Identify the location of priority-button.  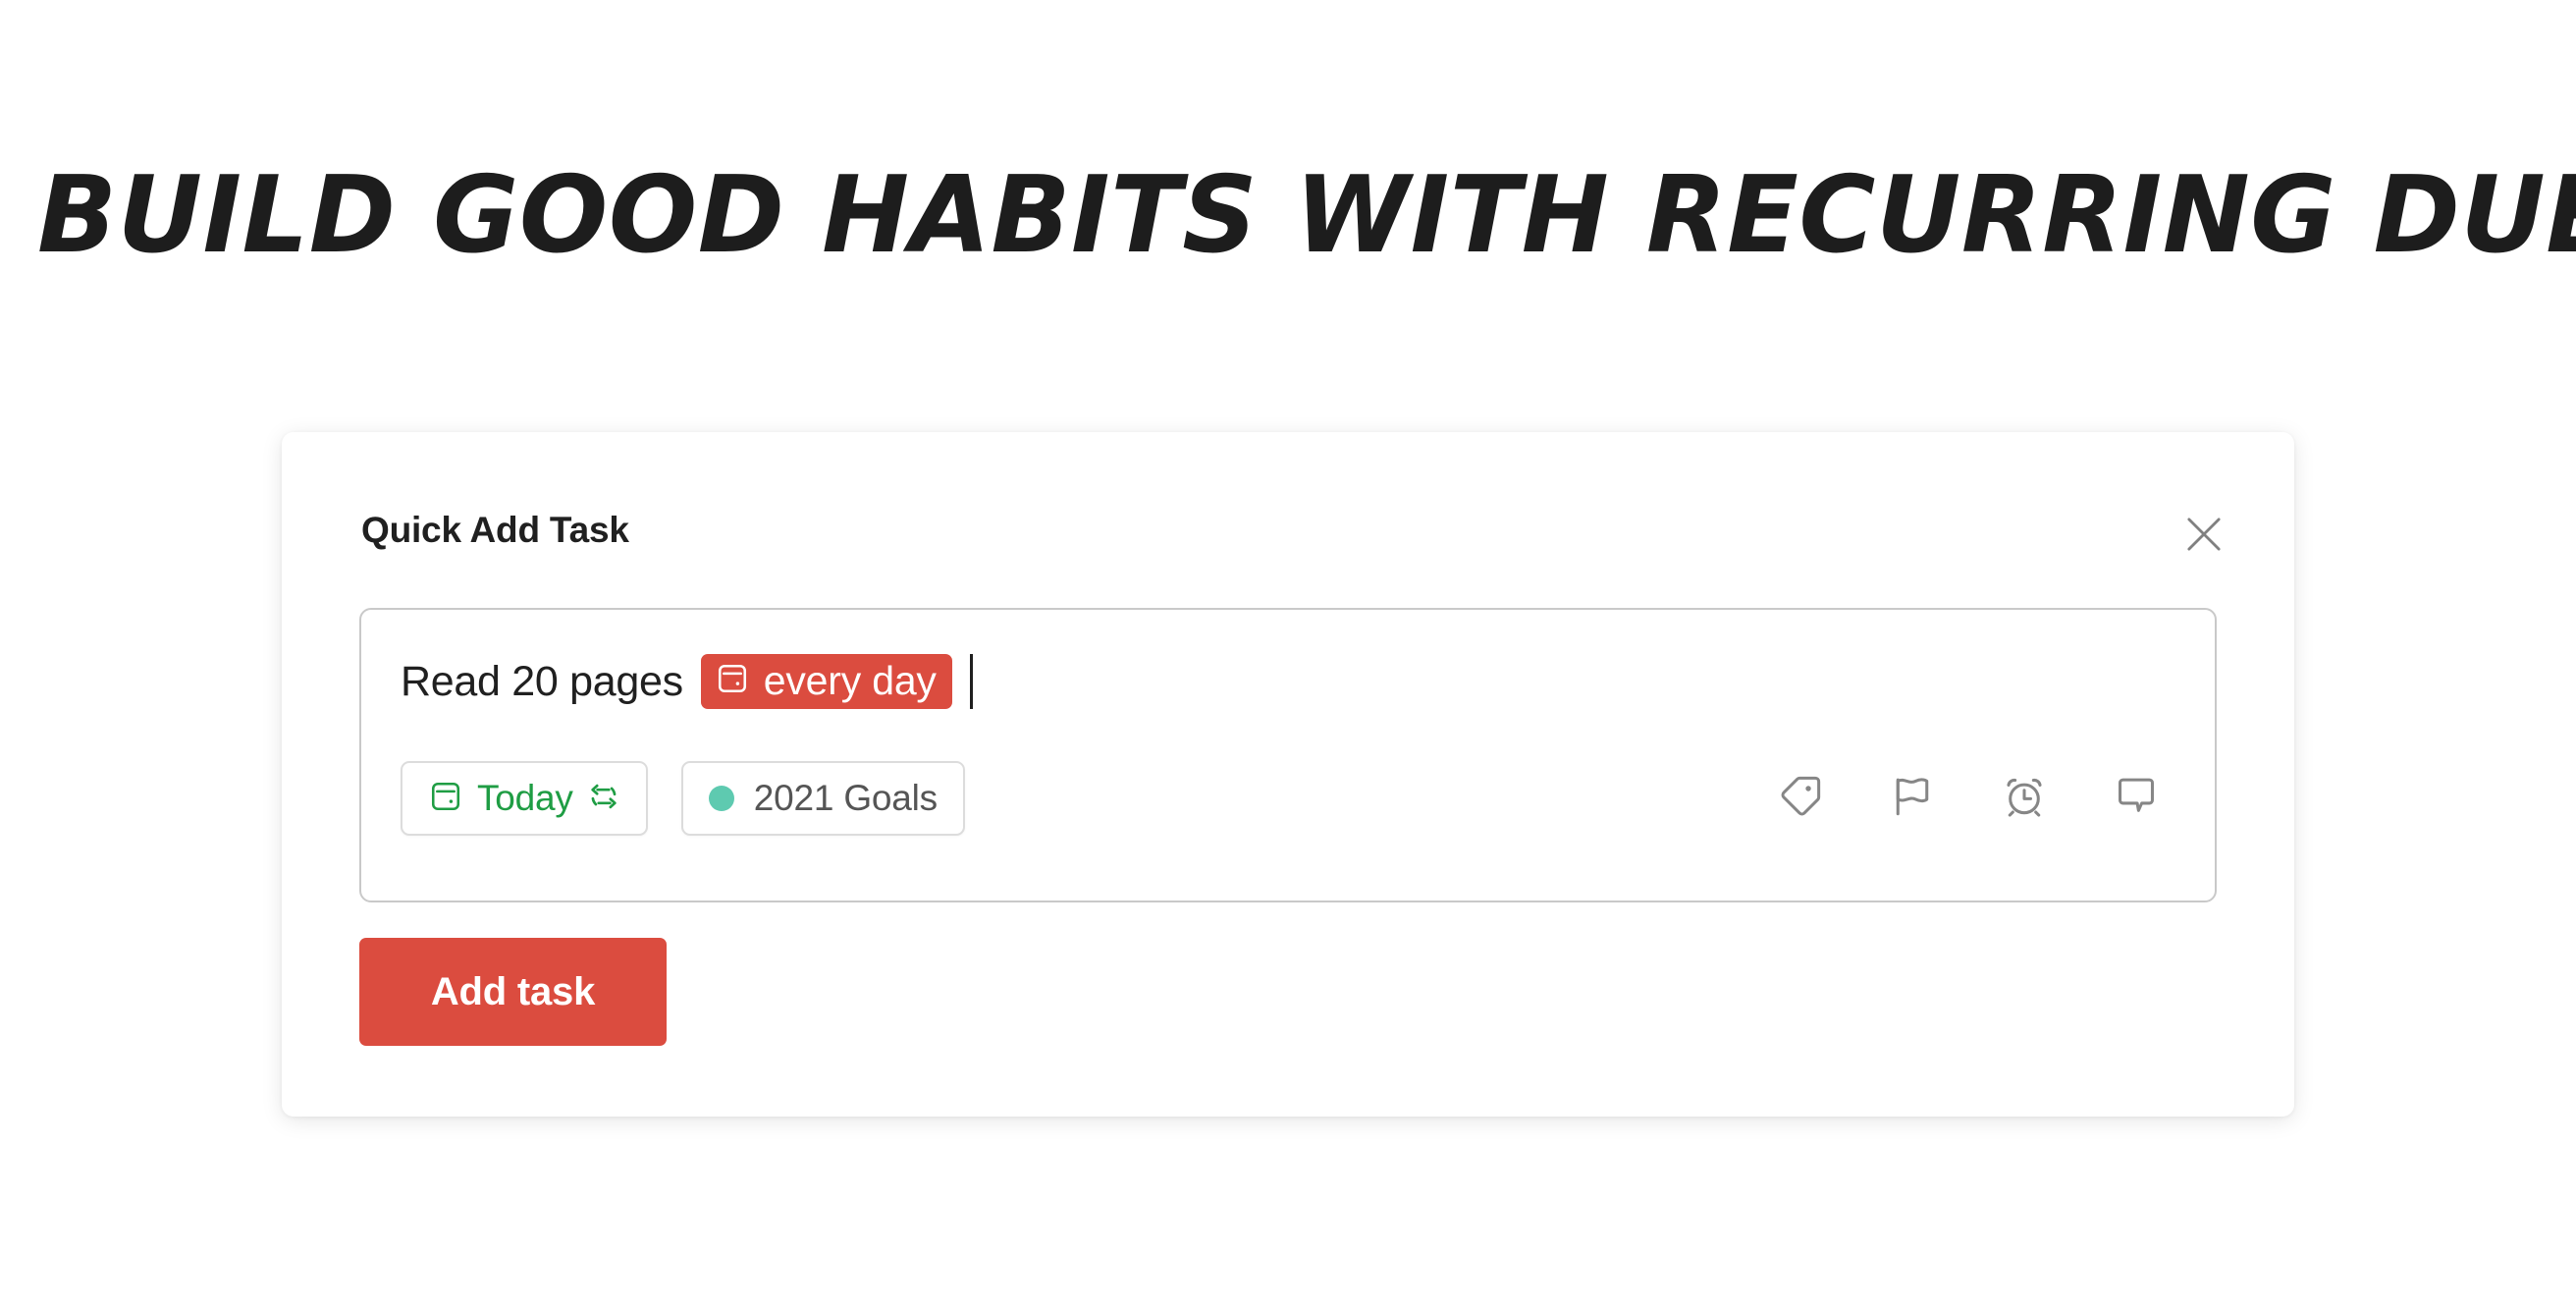
(1912, 798).